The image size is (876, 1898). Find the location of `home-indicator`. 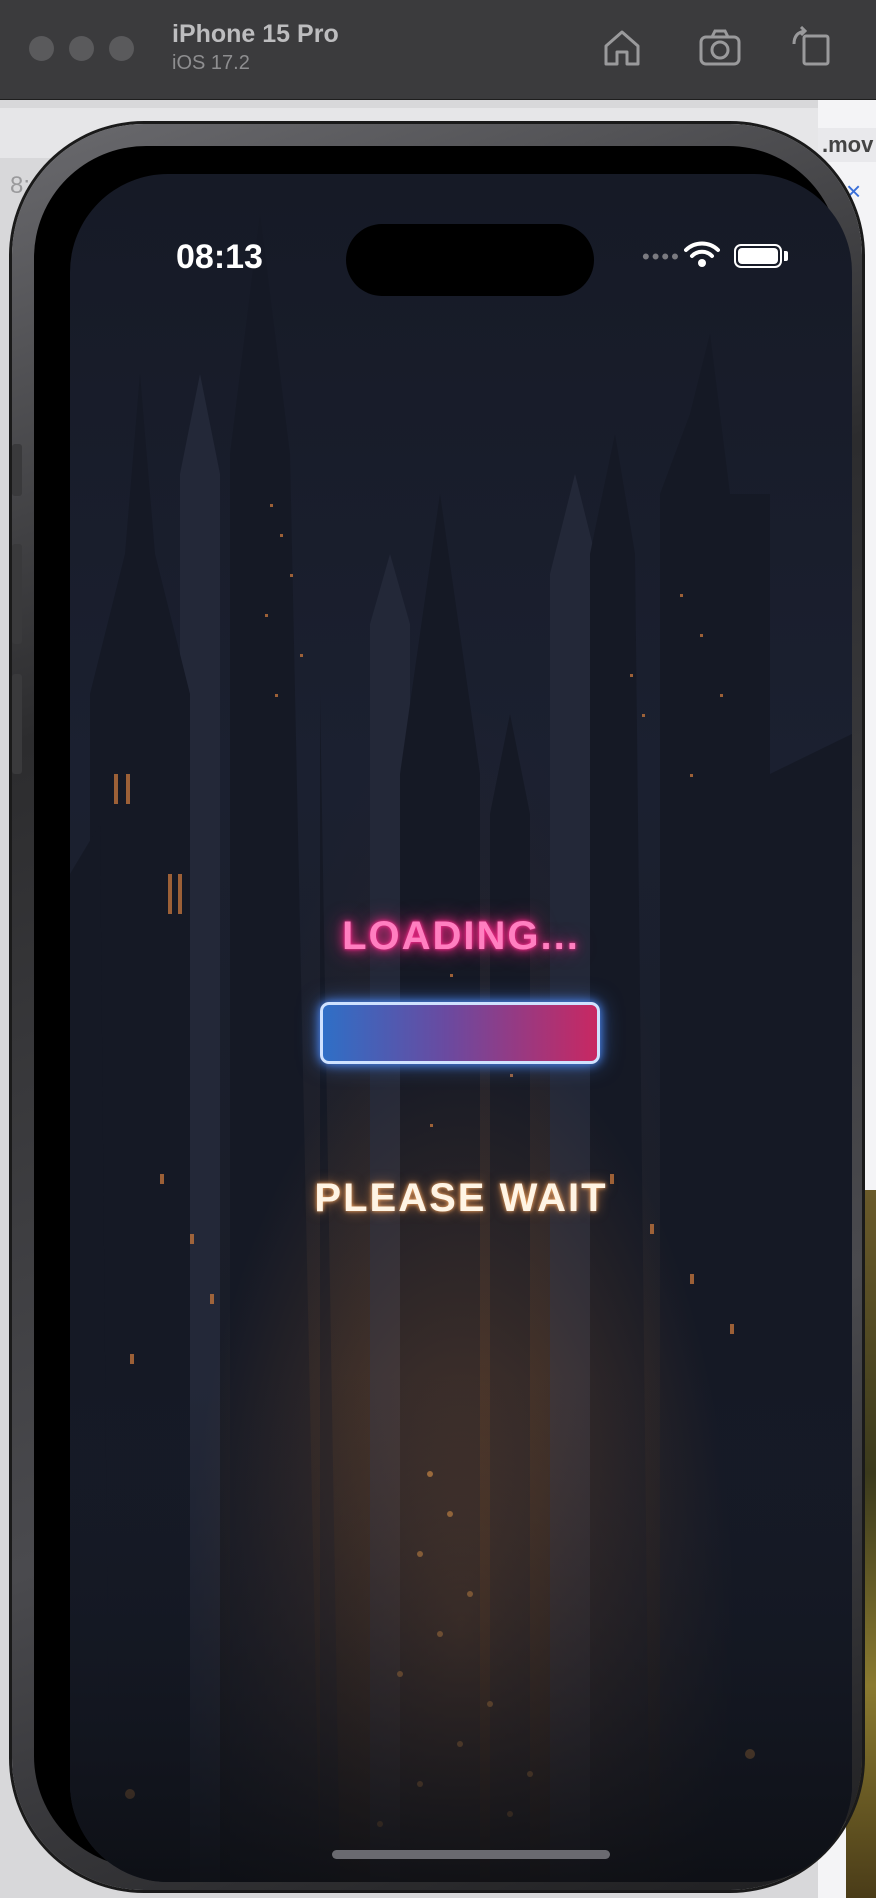

home-indicator is located at coordinates (471, 1854).